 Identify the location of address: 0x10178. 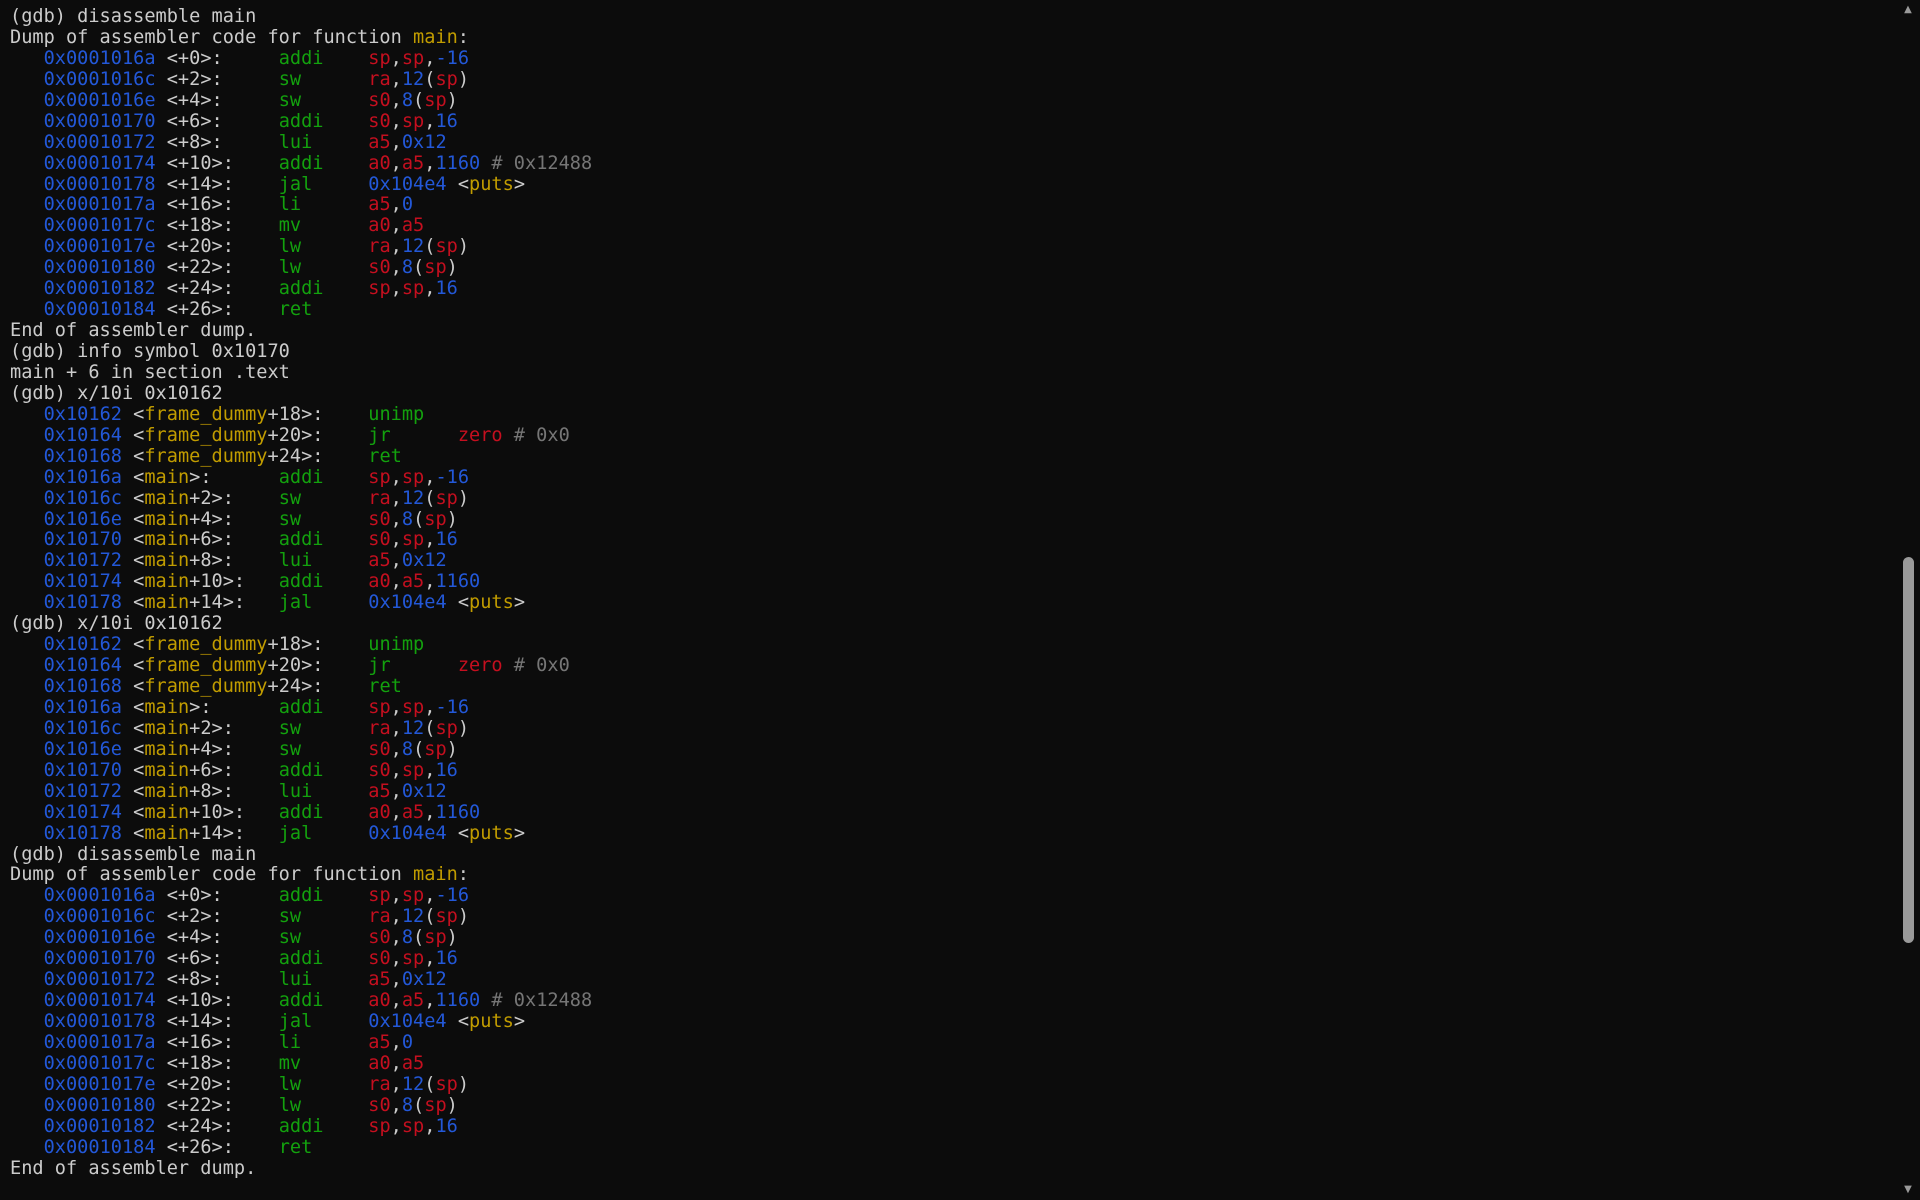
(82, 833).